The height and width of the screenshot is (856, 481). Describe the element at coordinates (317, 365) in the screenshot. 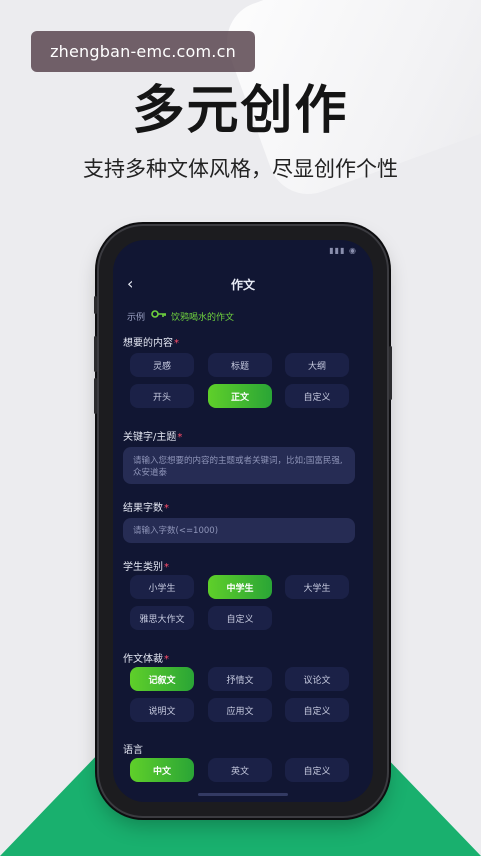

I see `option-outline: 大纲` at that location.